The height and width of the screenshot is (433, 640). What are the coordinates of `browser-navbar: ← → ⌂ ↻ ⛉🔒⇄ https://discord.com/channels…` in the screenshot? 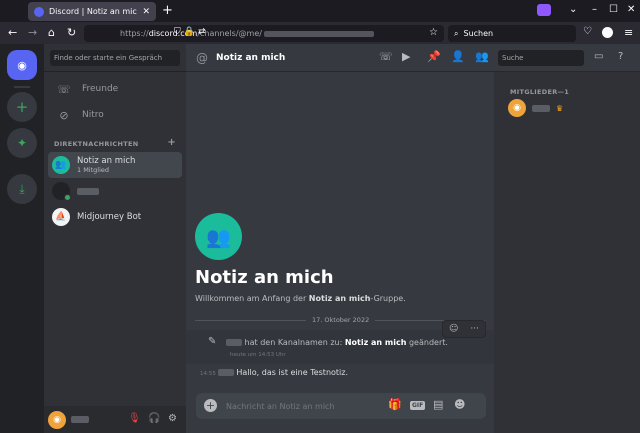 It's located at (320, 33).